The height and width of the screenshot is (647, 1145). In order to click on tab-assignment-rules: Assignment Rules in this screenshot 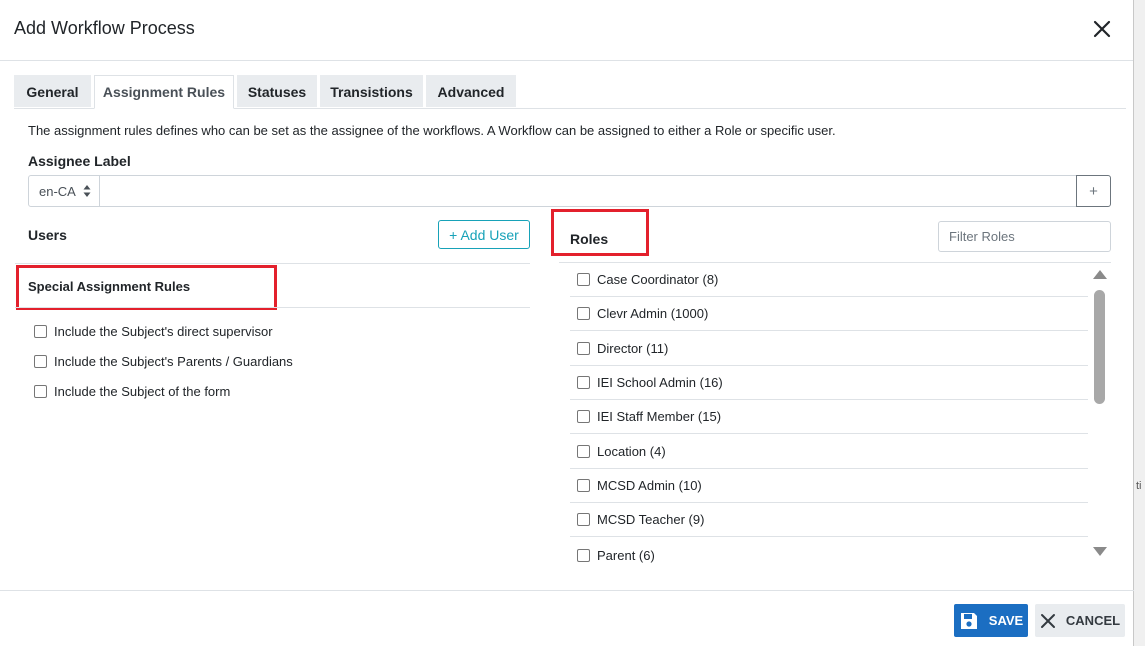, I will do `click(164, 92)`.